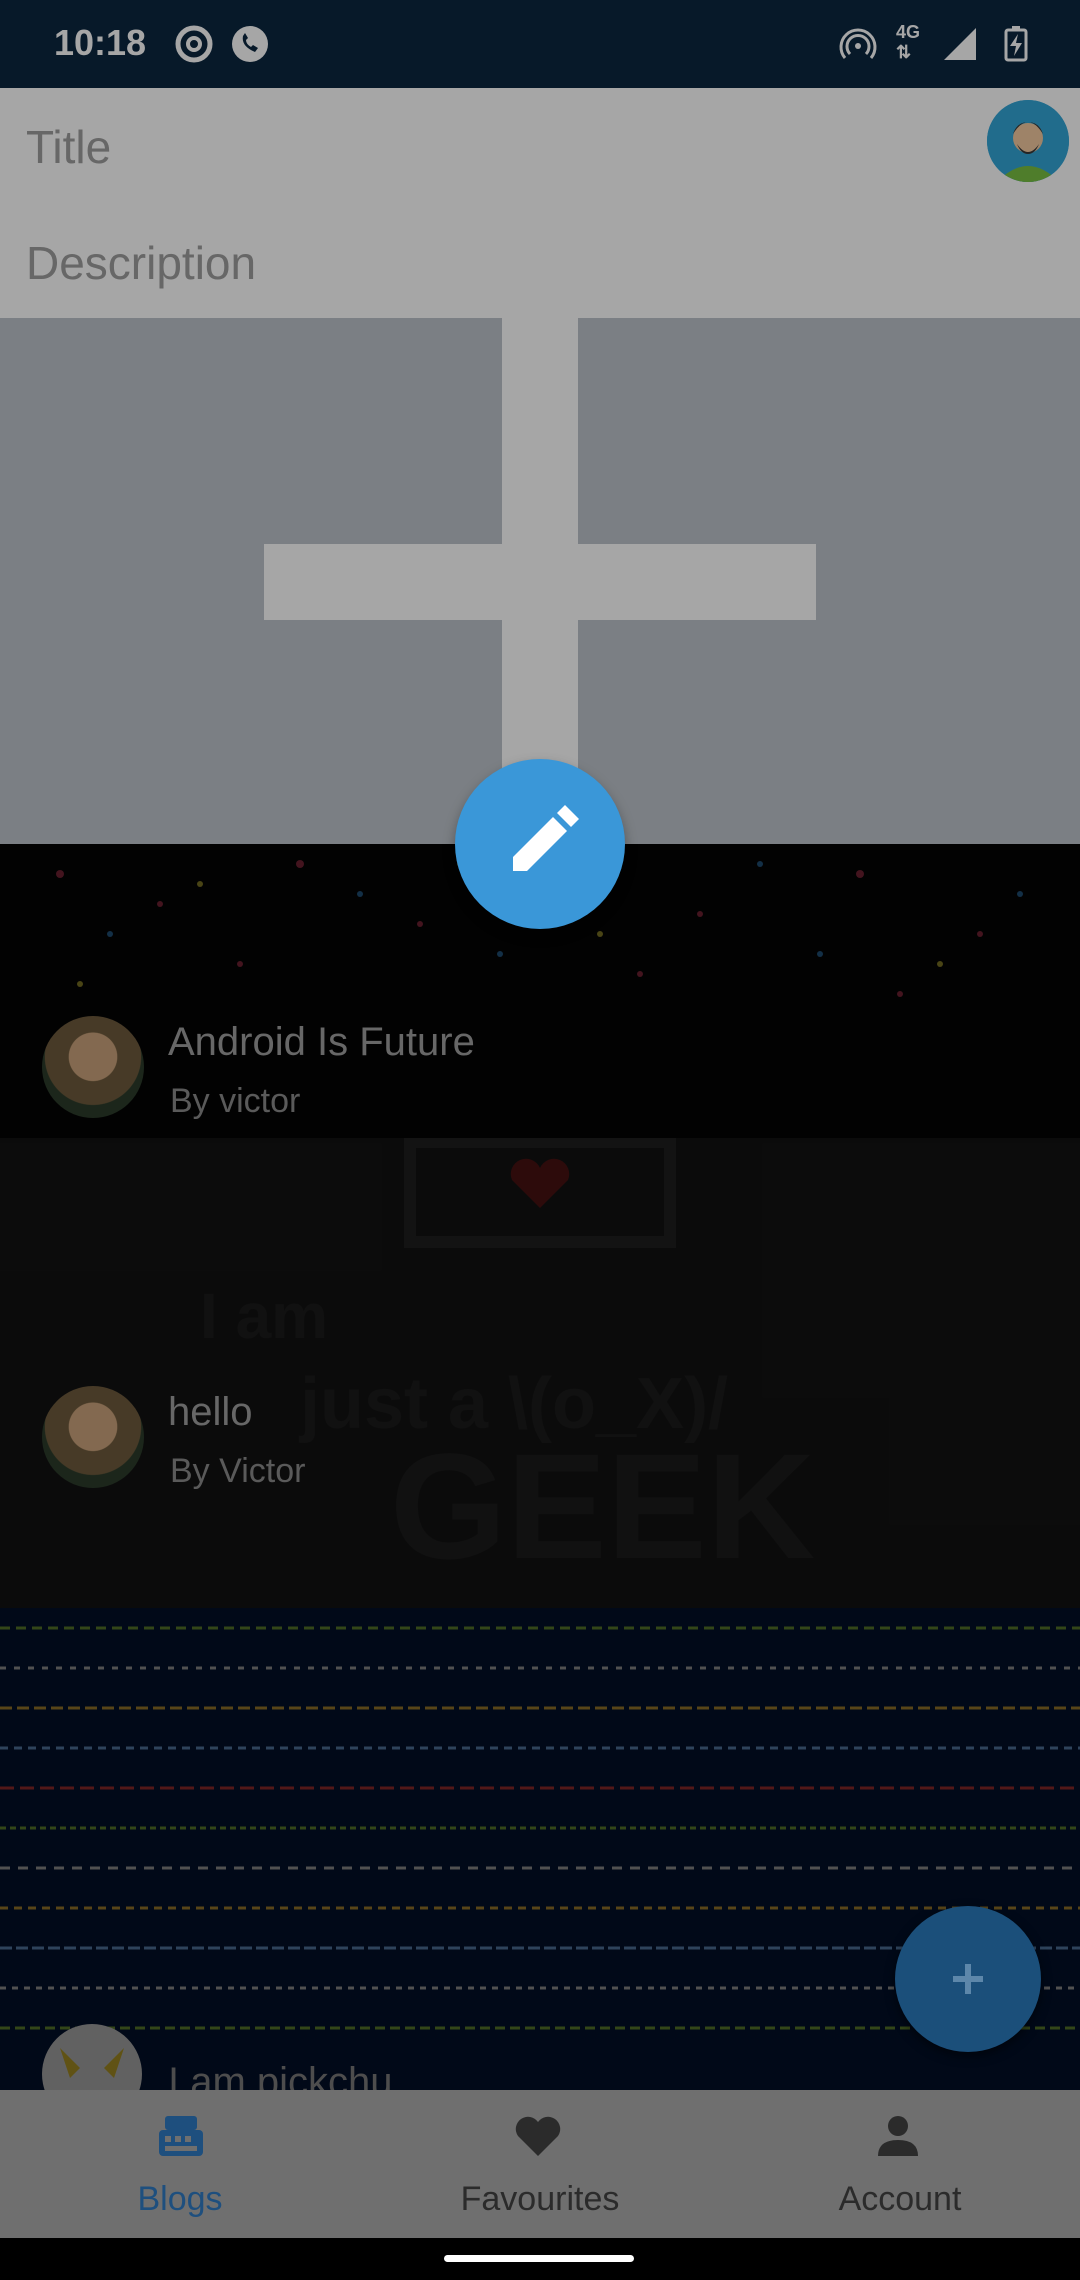 This screenshot has height=2280, width=1080. I want to click on profile-avatar, so click(1028, 141).